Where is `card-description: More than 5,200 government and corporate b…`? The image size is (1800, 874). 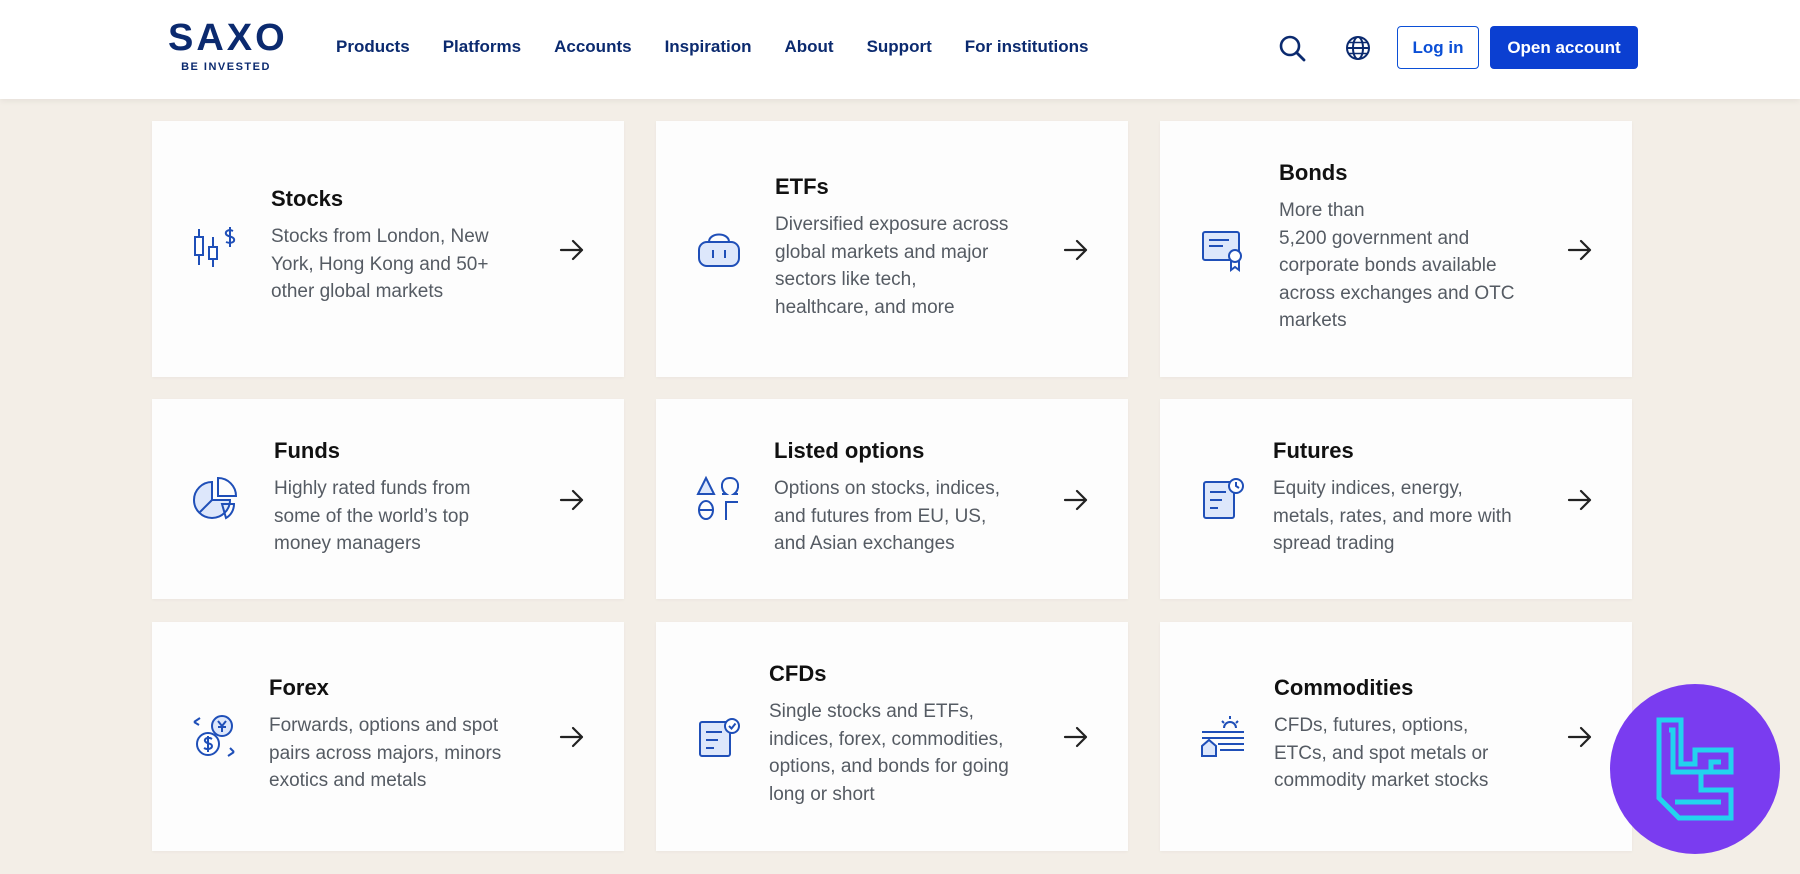
card-description: More than 5,200 government and corporate b… is located at coordinates (1397, 265).